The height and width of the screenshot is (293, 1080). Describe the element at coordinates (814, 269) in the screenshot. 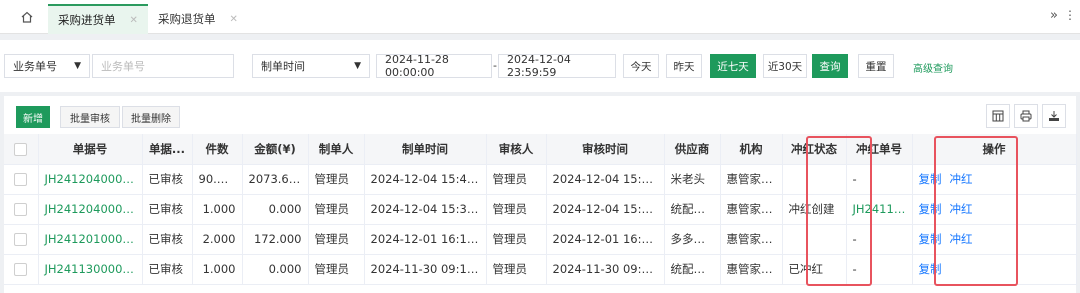

I see `cell-red-status: 已冲红` at that location.